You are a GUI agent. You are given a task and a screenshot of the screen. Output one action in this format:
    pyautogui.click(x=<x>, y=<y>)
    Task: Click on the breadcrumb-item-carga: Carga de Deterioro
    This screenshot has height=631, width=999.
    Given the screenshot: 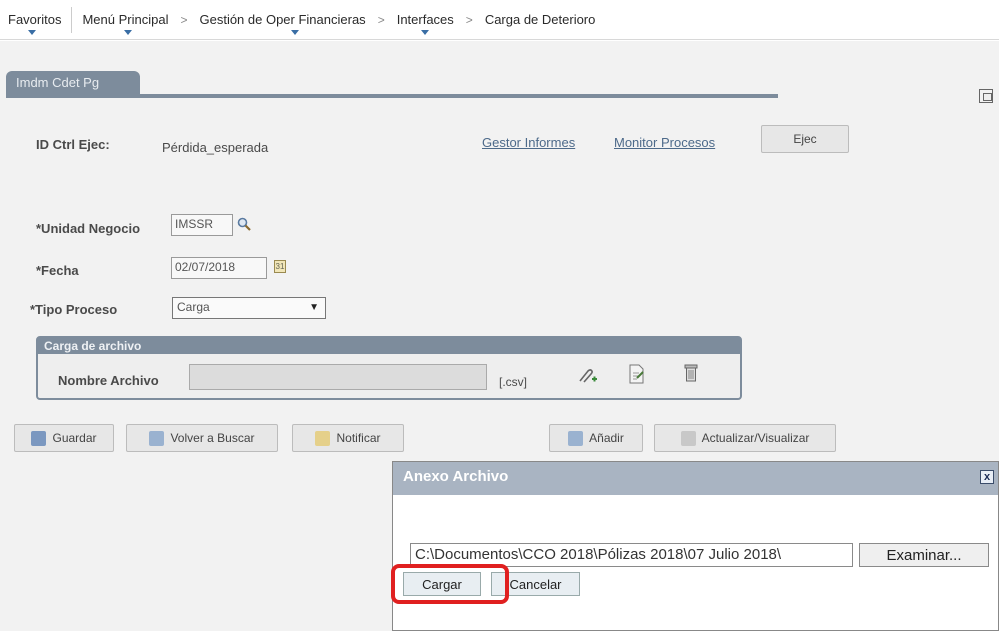 What is the action you would take?
    pyautogui.click(x=540, y=20)
    